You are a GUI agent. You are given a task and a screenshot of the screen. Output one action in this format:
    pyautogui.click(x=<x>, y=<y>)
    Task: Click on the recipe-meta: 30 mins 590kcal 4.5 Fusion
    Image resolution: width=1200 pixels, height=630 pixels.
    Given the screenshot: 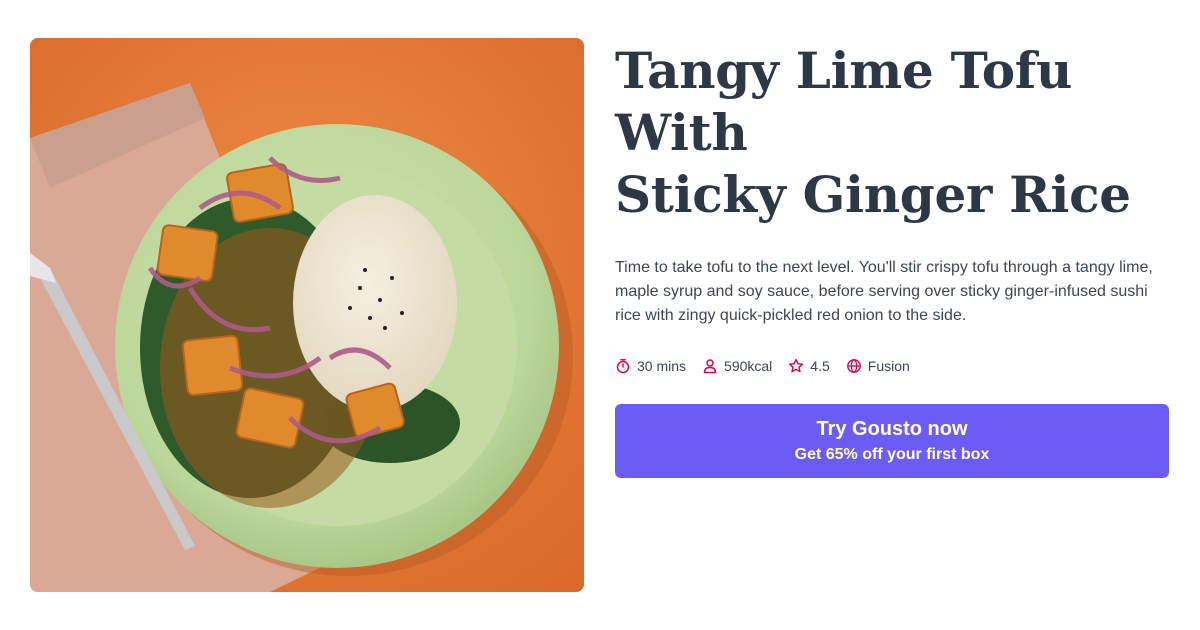 What is the action you would take?
    pyautogui.click(x=895, y=366)
    